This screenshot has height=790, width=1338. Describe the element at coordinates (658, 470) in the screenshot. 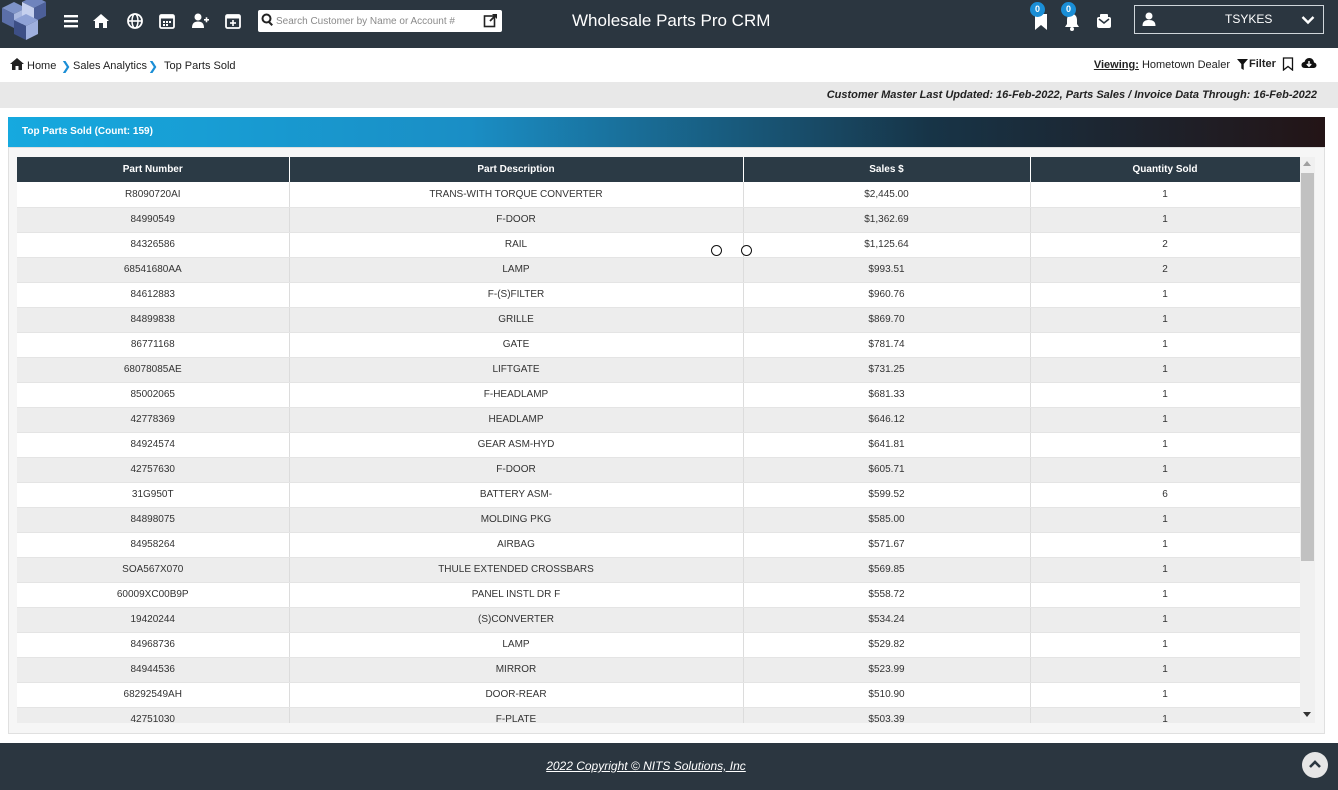

I see `table-row: 42757630 F-DOOR $605.71 1` at that location.